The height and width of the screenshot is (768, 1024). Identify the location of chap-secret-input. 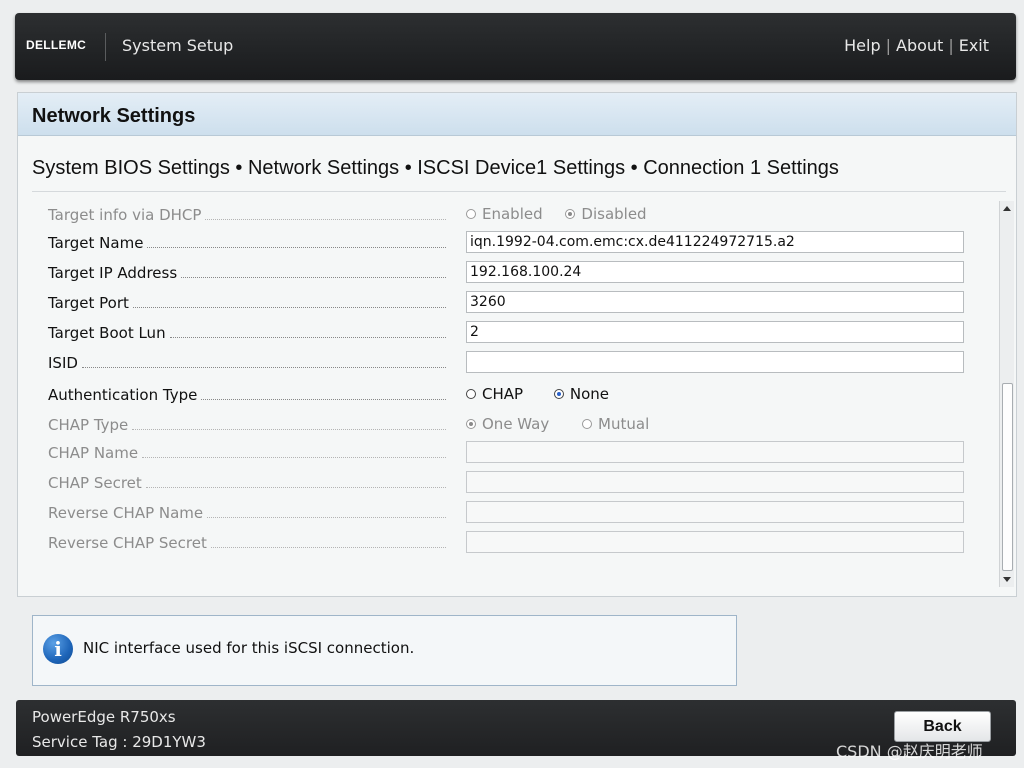
(715, 482).